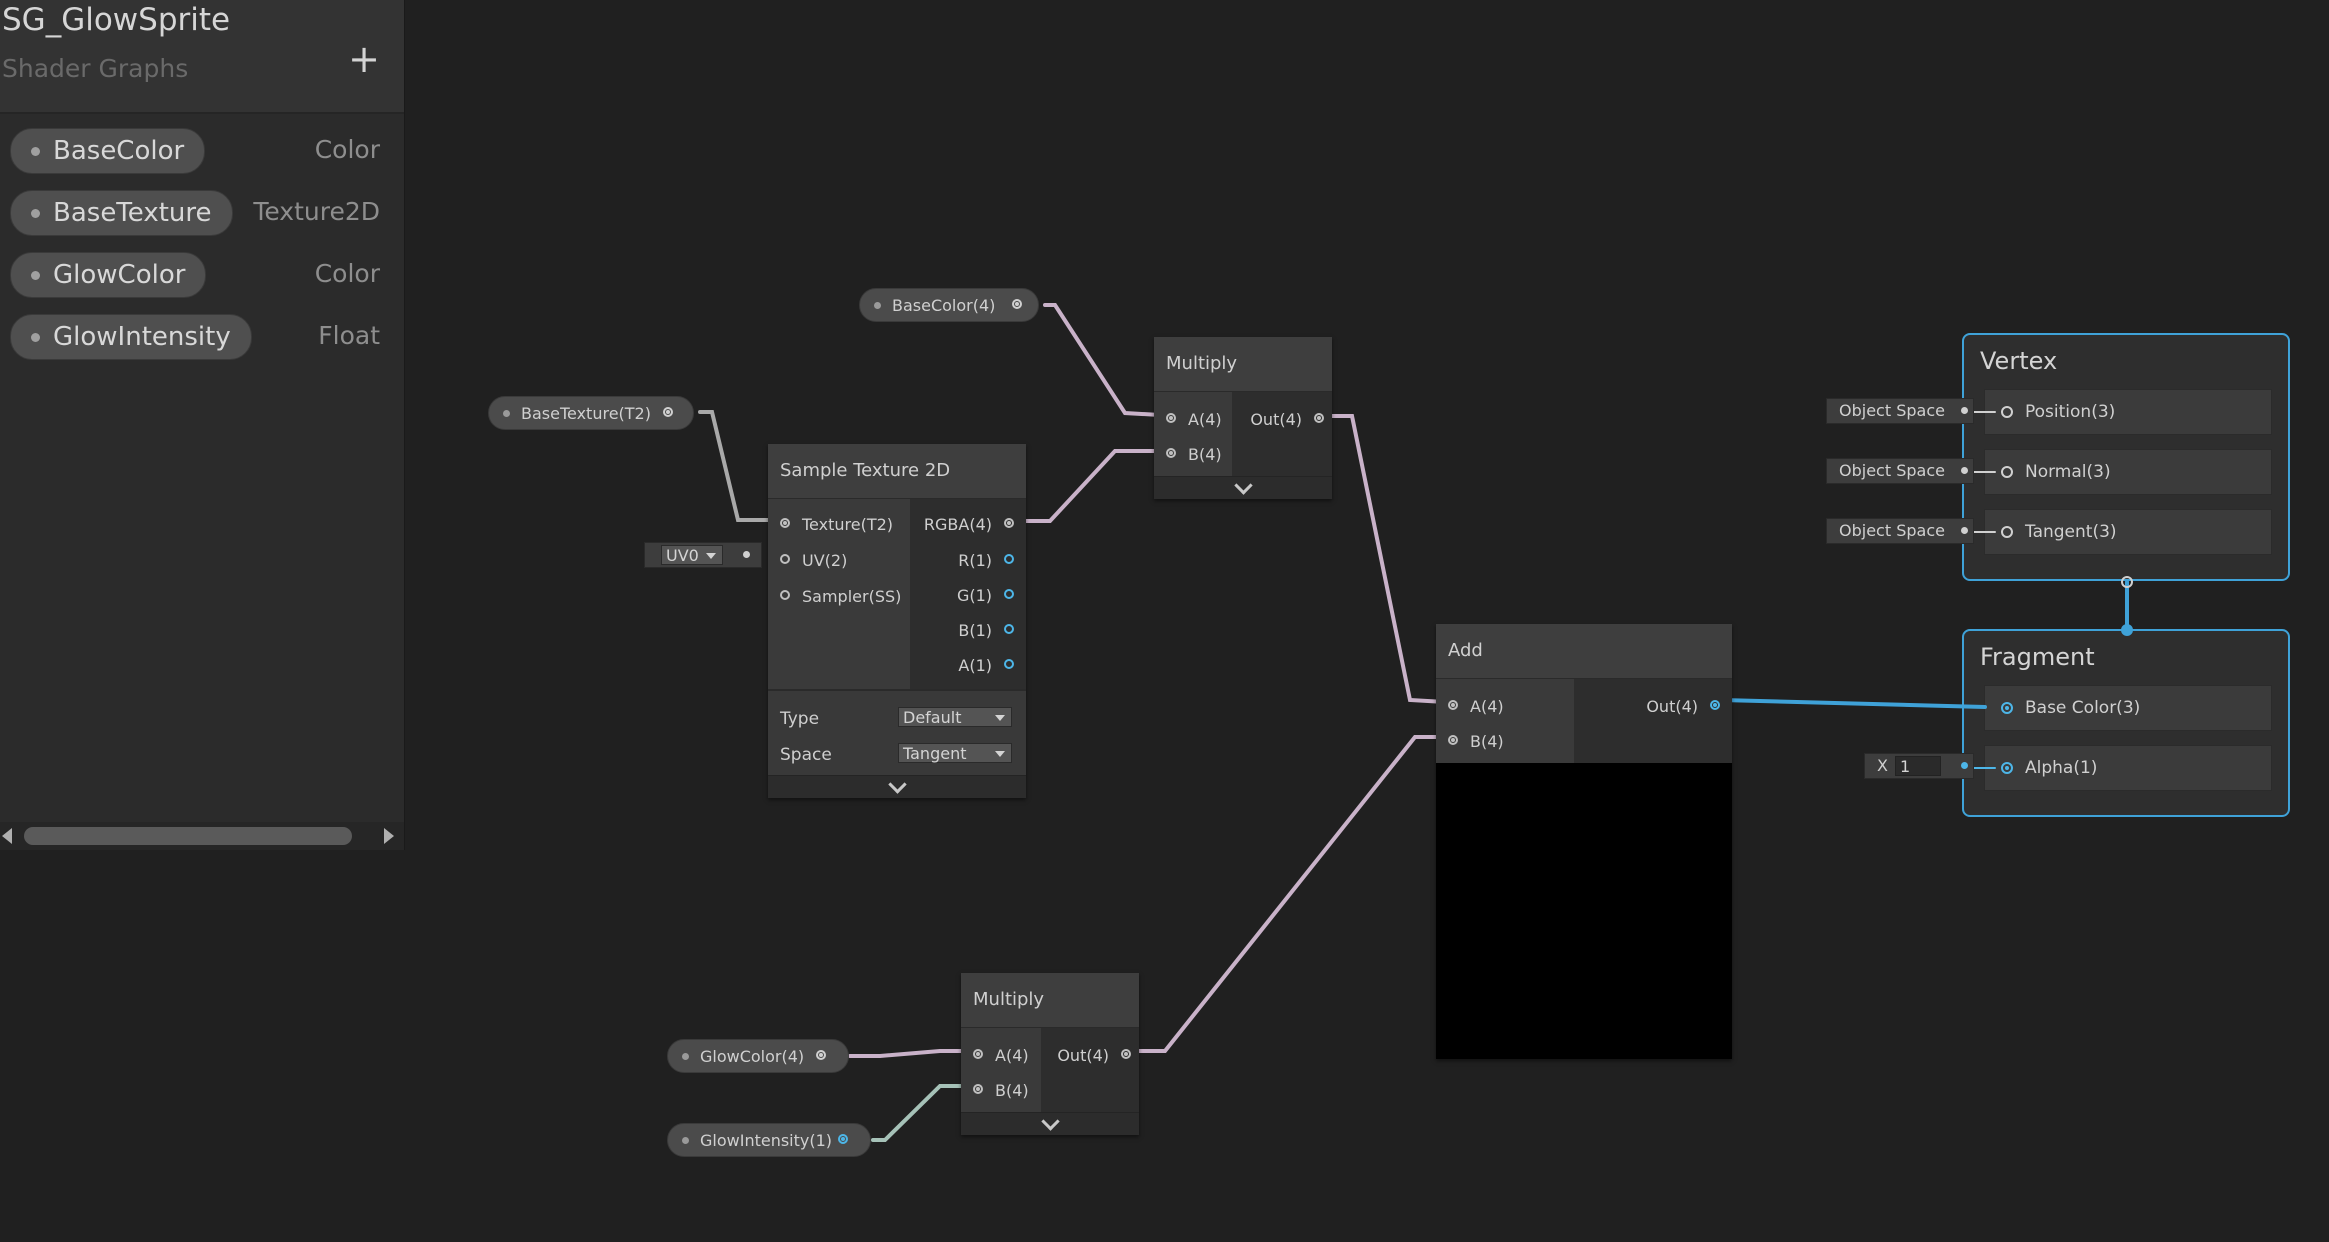 The width and height of the screenshot is (2329, 1242). I want to click on glowcolor-property-node: GlowColor(4), so click(758, 1056).